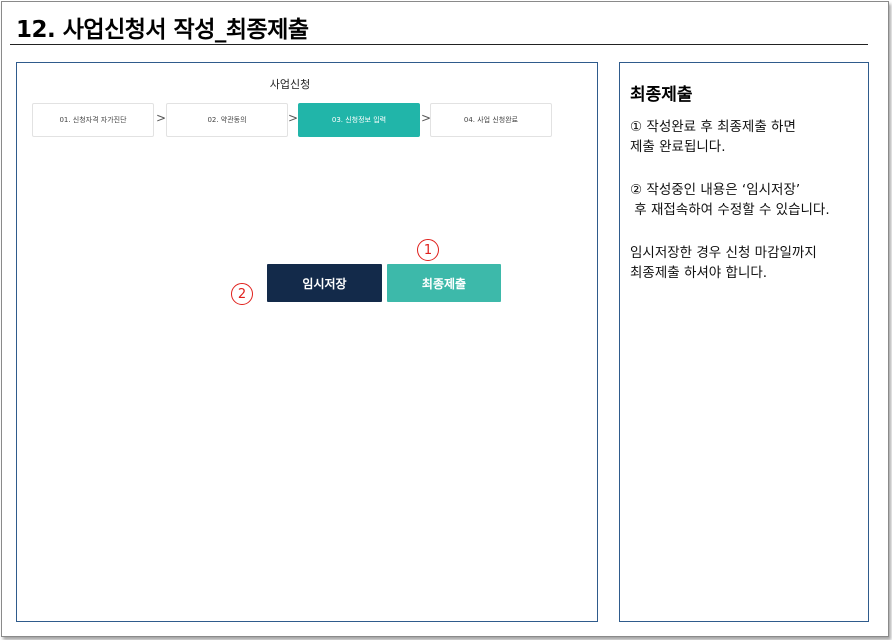  Describe the element at coordinates (661, 95) in the screenshot. I see `side-panel-title: 최종제출` at that location.